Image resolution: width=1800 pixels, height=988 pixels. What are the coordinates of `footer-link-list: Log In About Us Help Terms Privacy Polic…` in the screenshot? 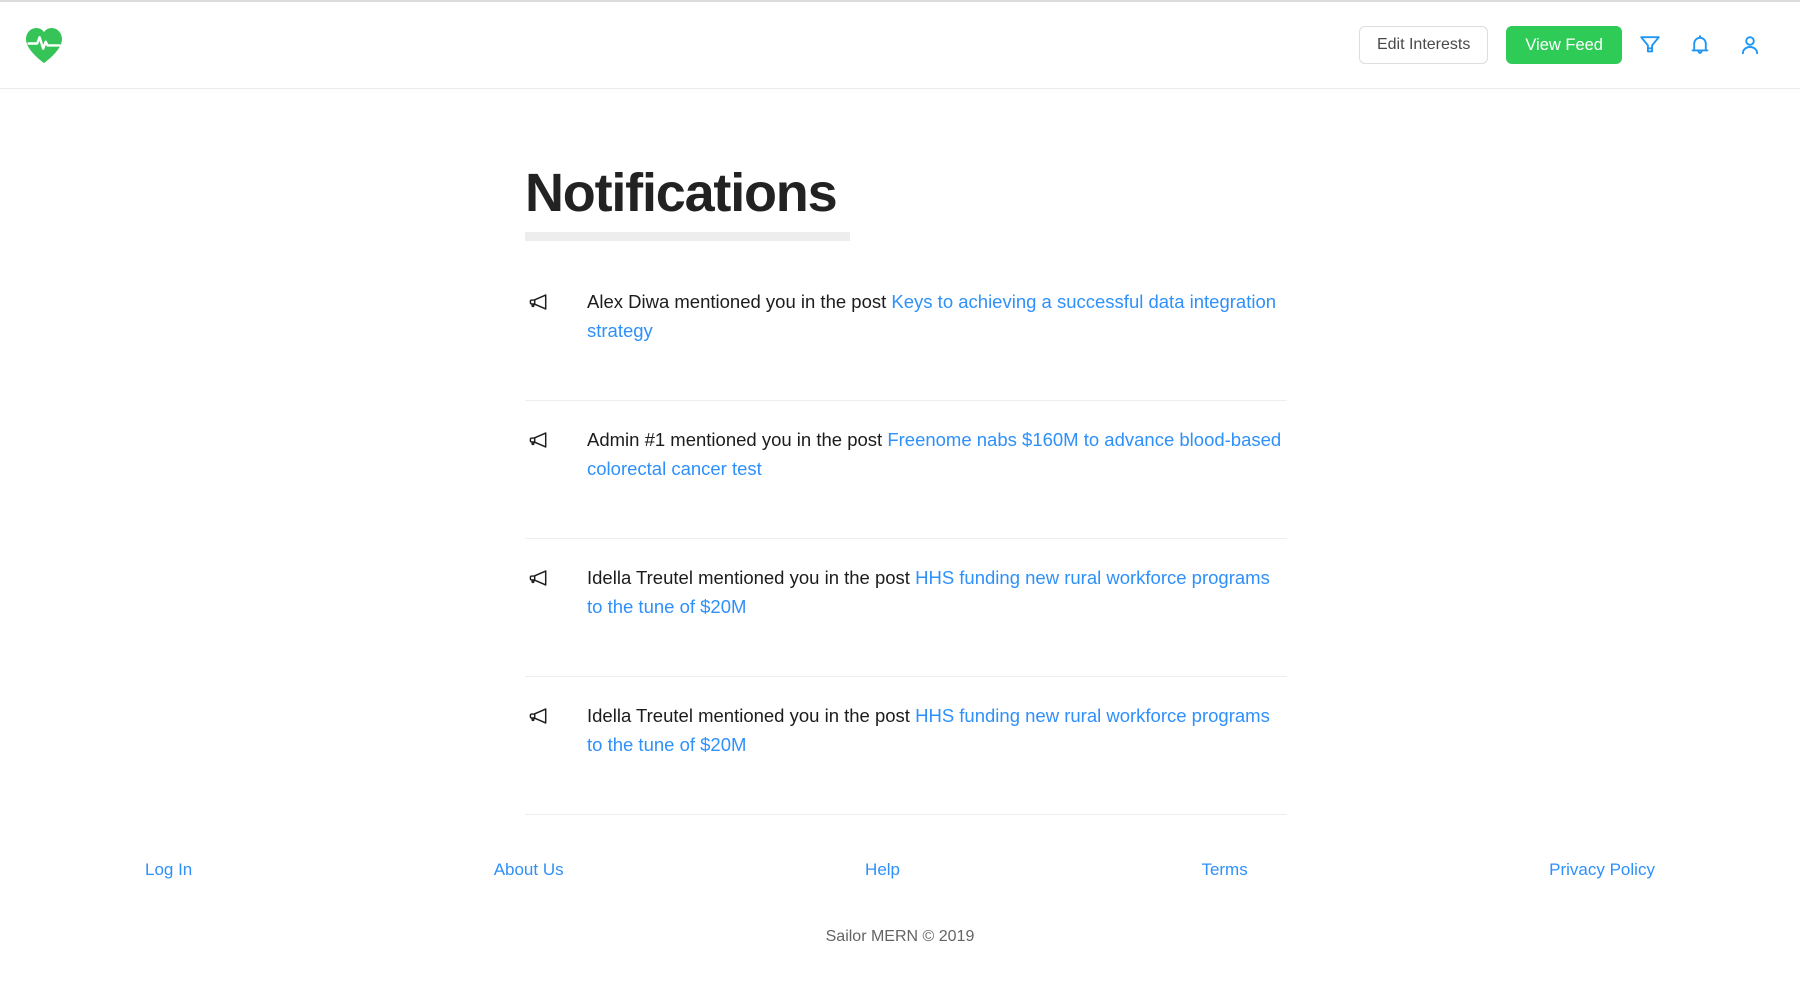 It's located at (900, 870).